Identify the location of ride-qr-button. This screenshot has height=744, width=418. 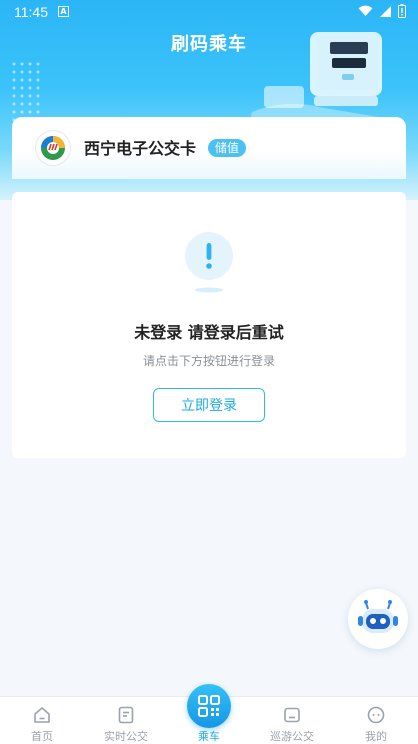
(209, 706).